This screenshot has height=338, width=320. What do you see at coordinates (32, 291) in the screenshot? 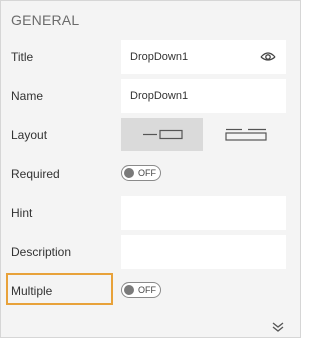
I see `multiple-label: Multiple` at bounding box center [32, 291].